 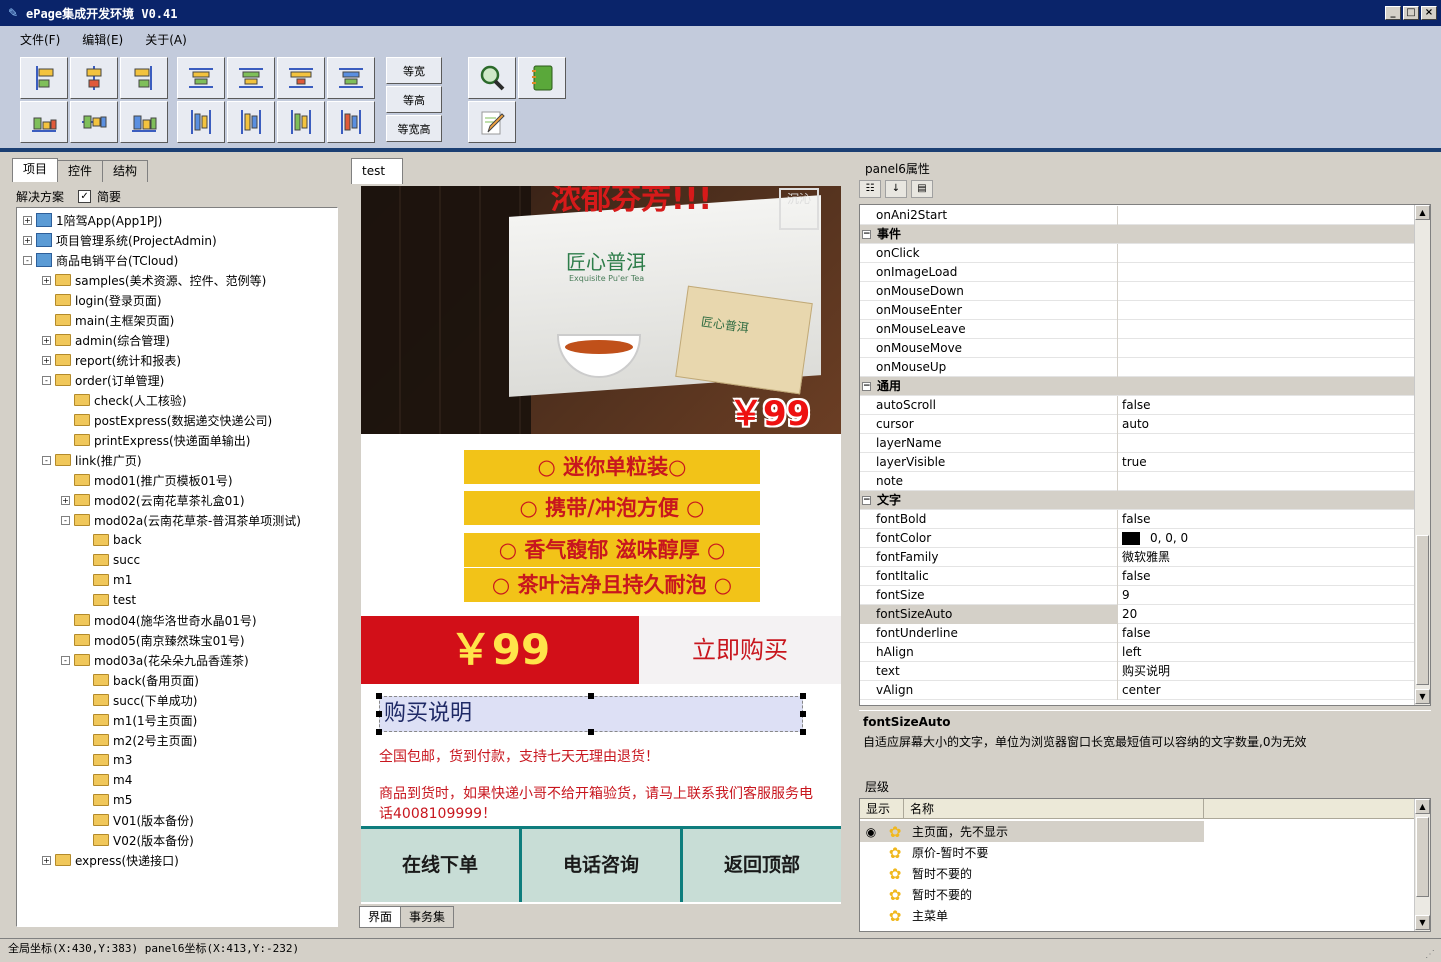 What do you see at coordinates (1422, 455) in the screenshot?
I see `property-scrollbar: ▲ ▼` at bounding box center [1422, 455].